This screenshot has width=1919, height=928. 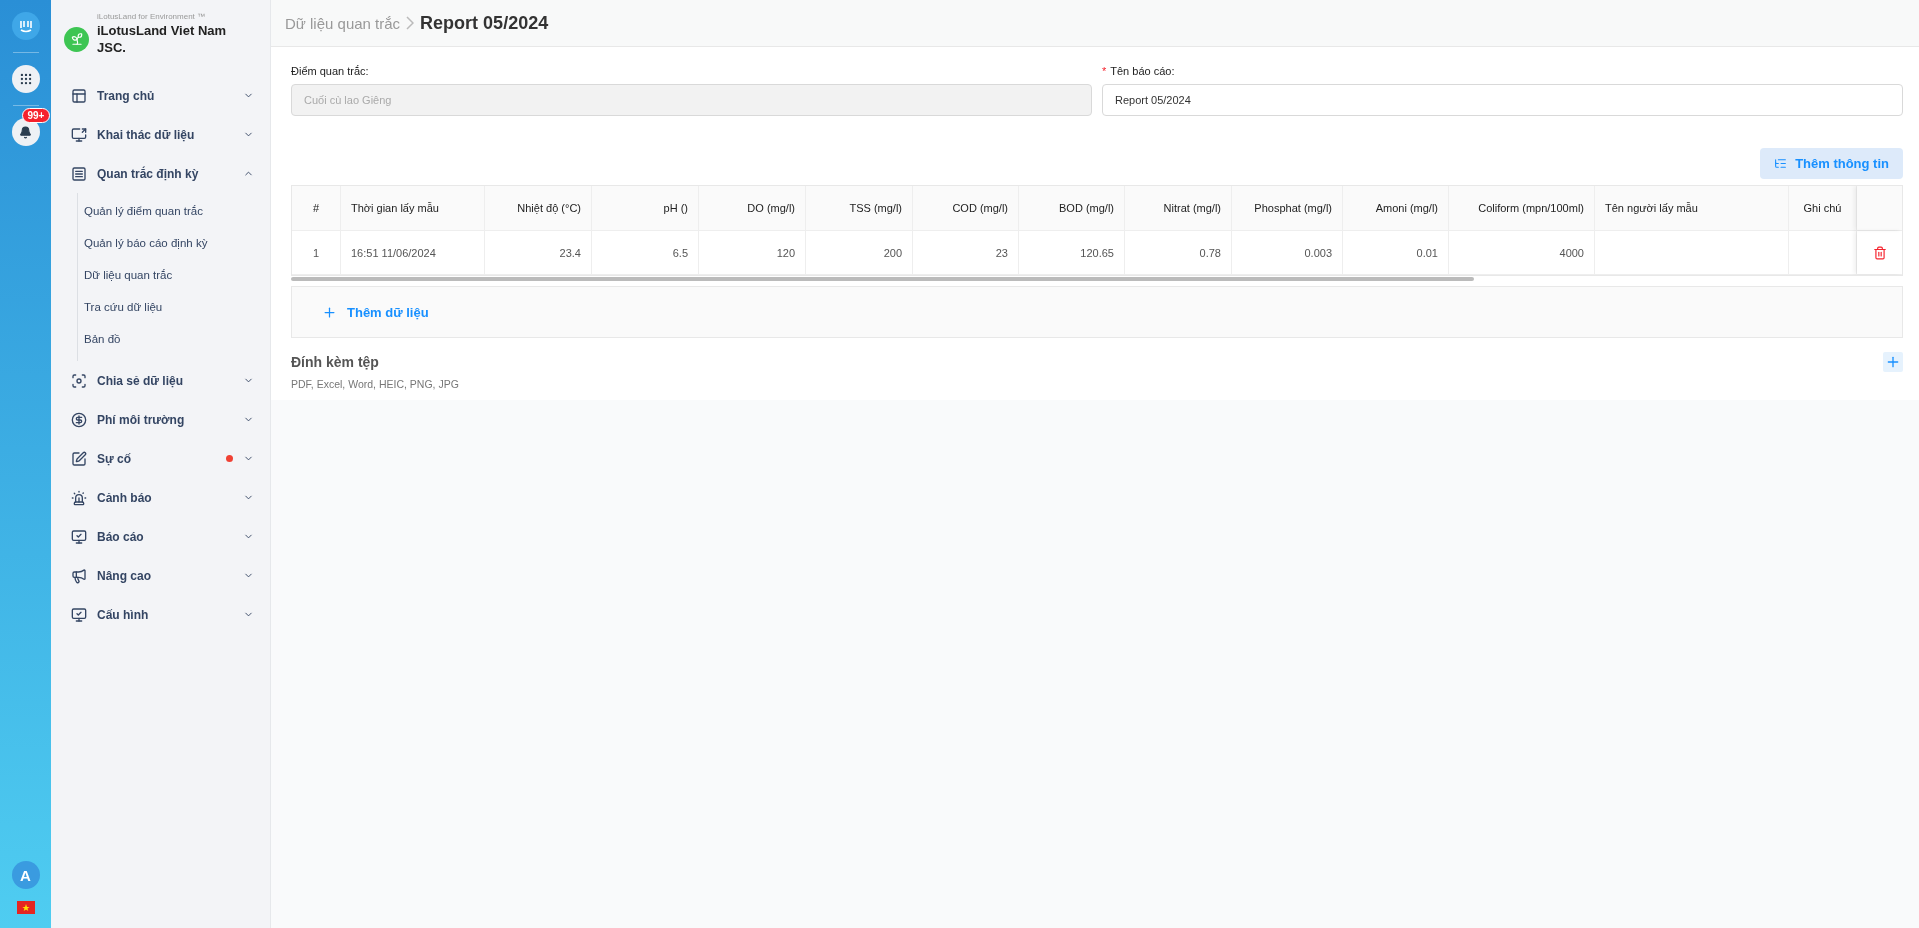 I want to click on table-cell: 0.78, so click(x=1178, y=252).